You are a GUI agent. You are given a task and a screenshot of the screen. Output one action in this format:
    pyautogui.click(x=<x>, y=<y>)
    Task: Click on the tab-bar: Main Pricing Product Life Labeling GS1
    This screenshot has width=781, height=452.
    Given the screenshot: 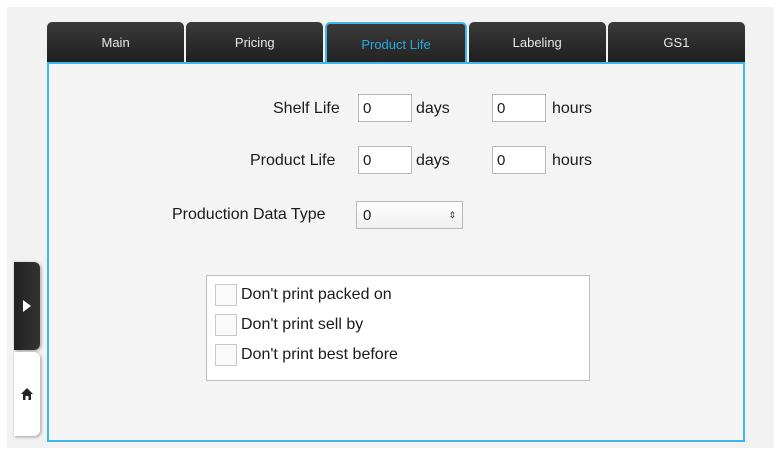 What is the action you would take?
    pyautogui.click(x=396, y=43)
    